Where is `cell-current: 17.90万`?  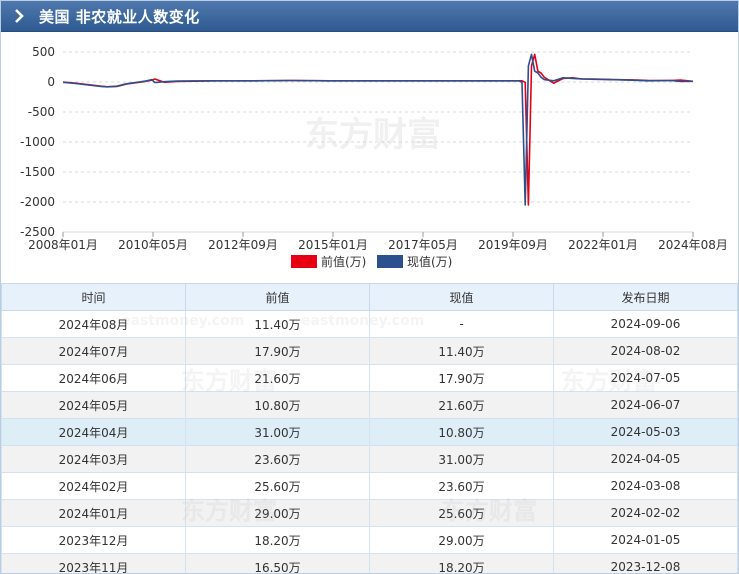
cell-current: 17.90万 is located at coordinates (461, 378).